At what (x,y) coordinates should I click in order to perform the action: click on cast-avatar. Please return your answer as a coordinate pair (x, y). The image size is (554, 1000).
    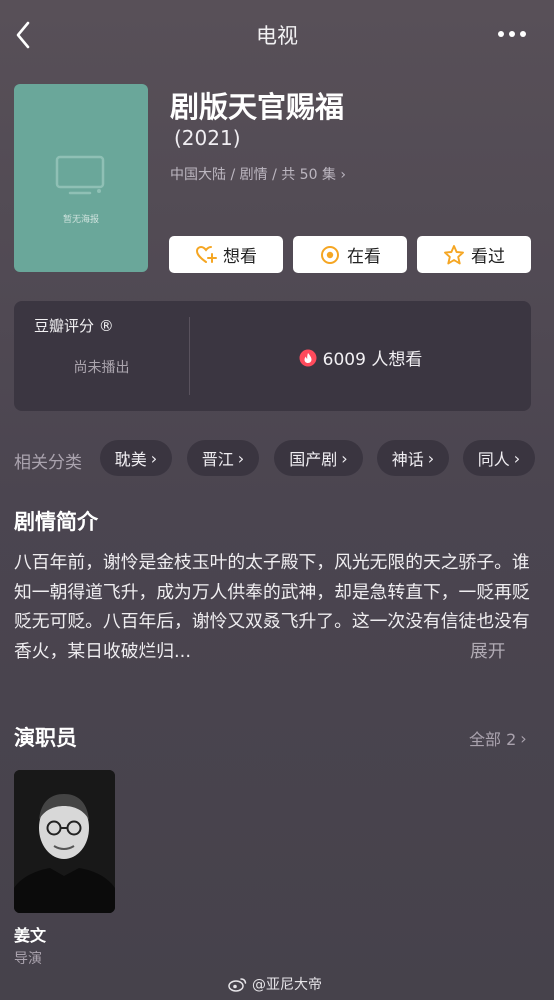
    Looking at the image, I should click on (64, 841).